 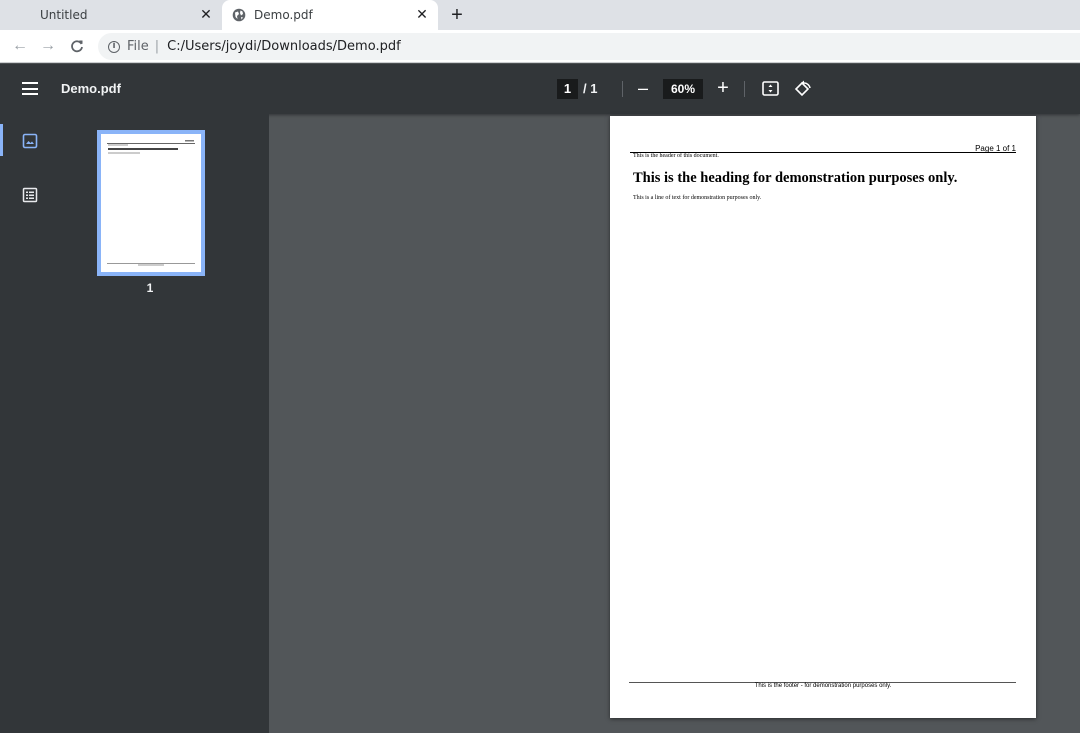 What do you see at coordinates (283, 15) in the screenshot?
I see `tab-title: Demo.pdf` at bounding box center [283, 15].